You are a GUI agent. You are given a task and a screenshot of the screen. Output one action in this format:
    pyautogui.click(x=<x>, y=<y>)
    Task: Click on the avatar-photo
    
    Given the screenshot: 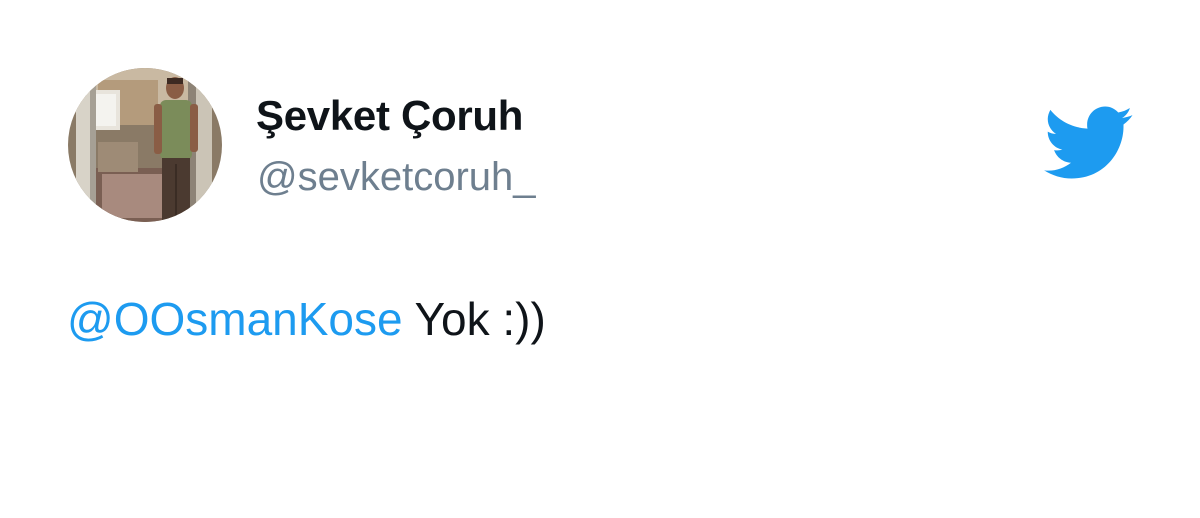 What is the action you would take?
    pyautogui.click(x=145, y=145)
    